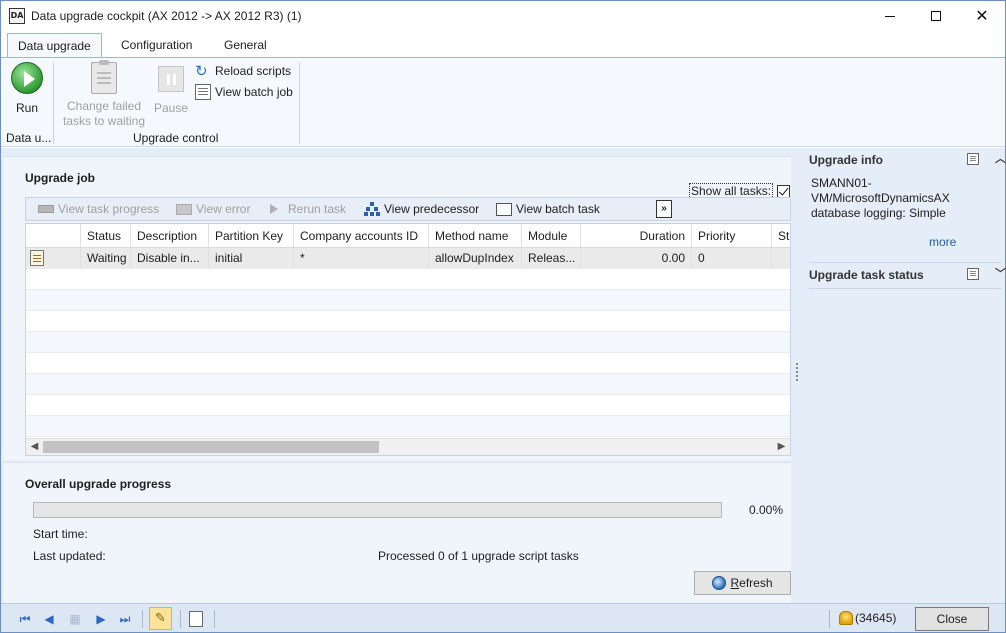 This screenshot has height=633, width=1006. What do you see at coordinates (106, 258) in the screenshot?
I see `cell-status: Waiting` at bounding box center [106, 258].